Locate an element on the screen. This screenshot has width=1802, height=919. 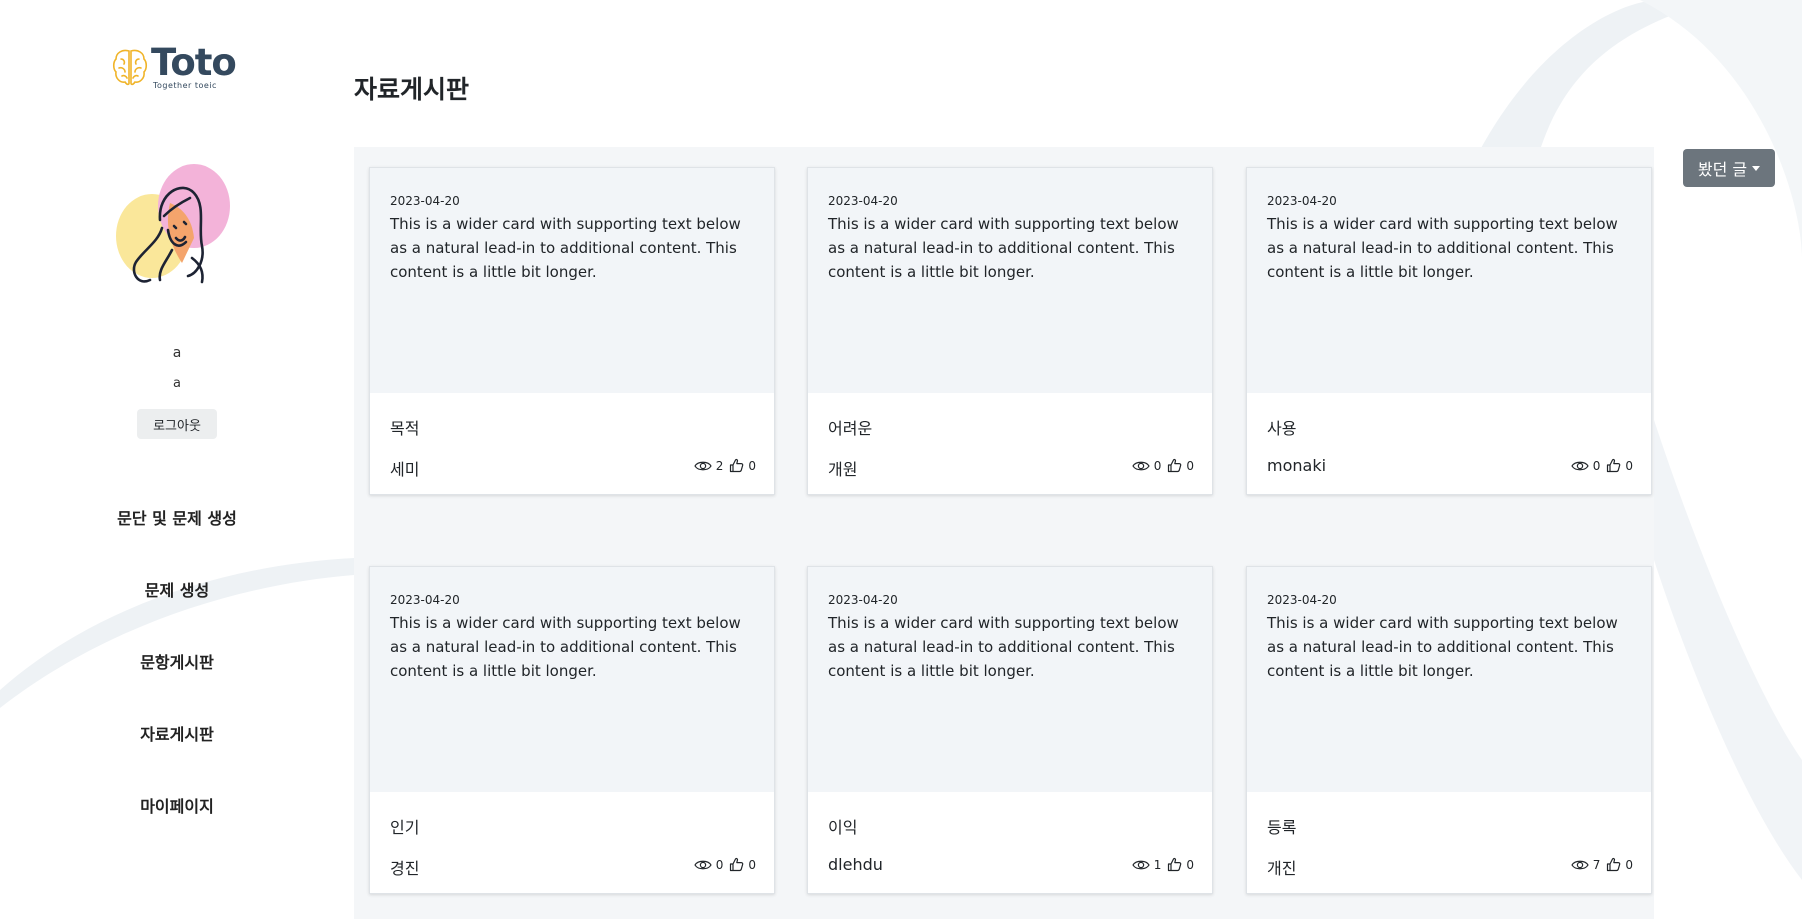
page-title: 자료게시판 is located at coordinates (412, 89).